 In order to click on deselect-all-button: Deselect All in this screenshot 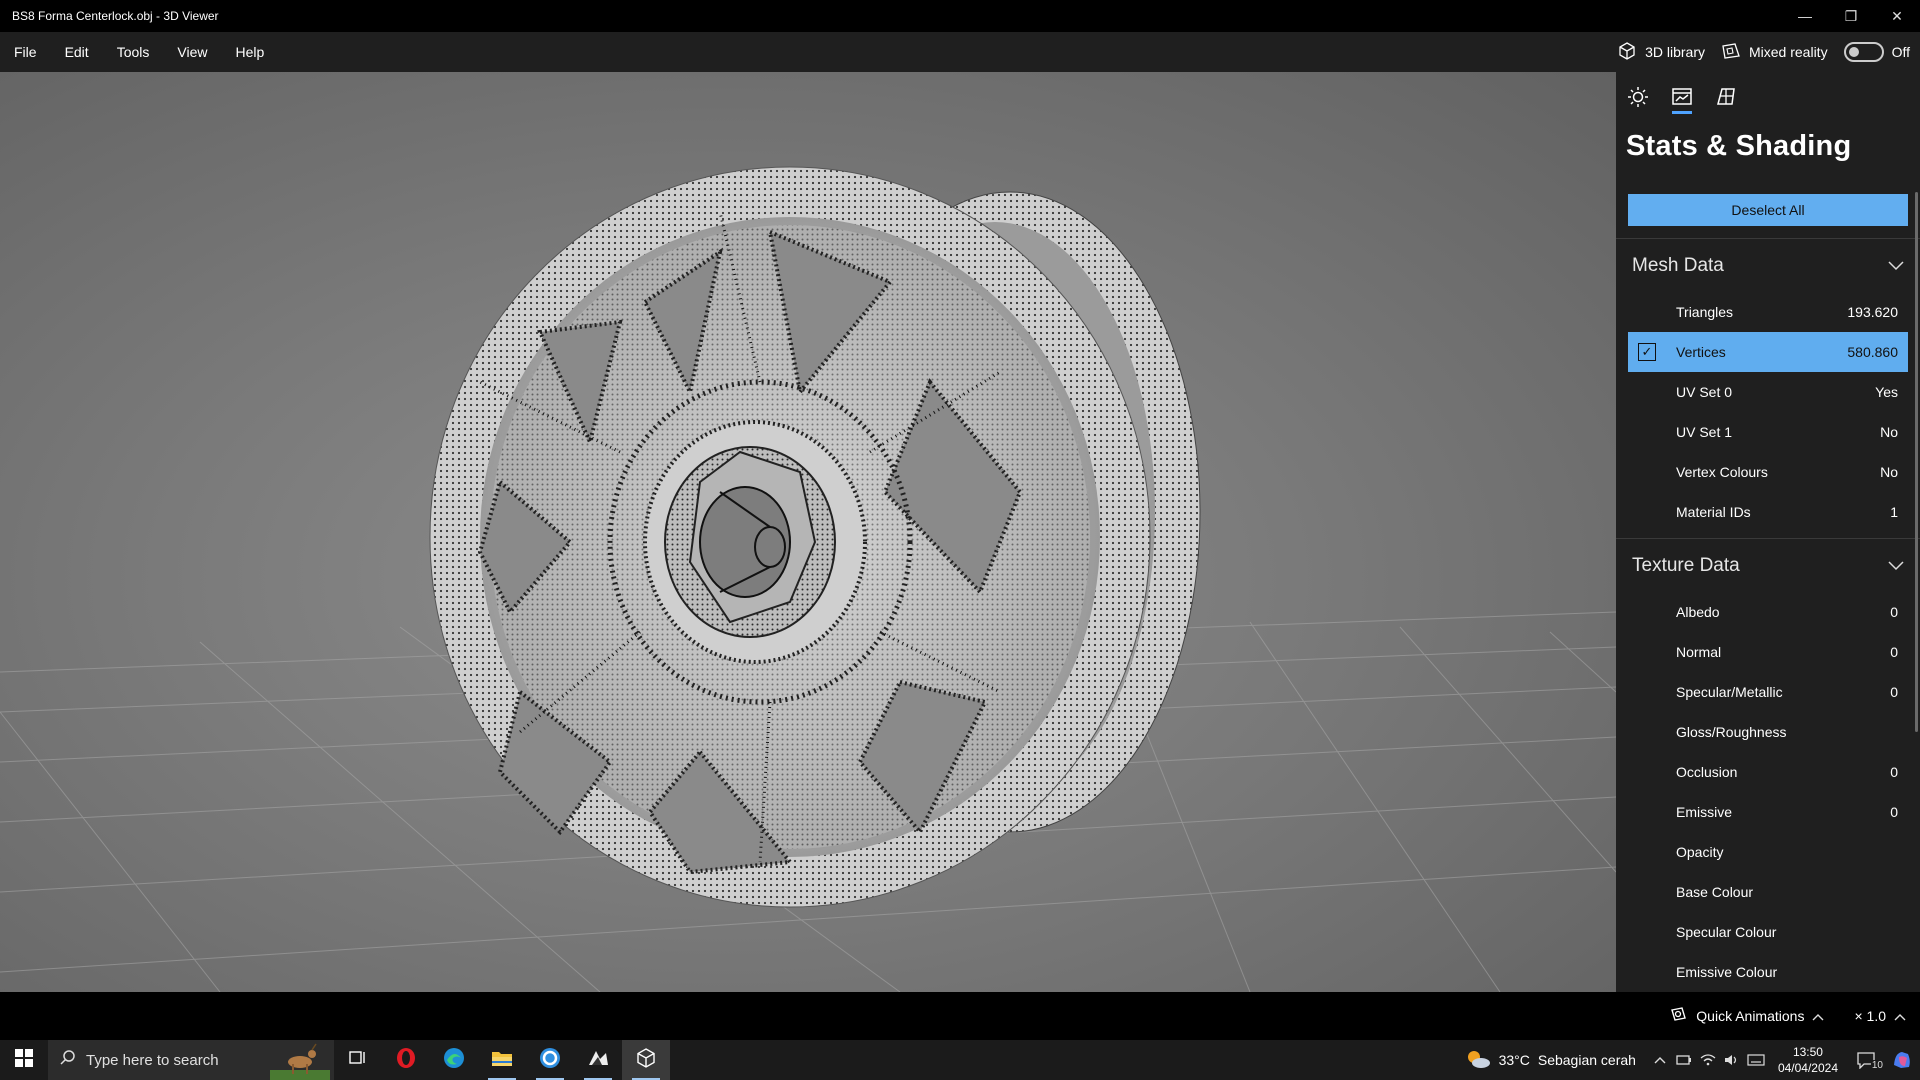, I will do `click(1768, 210)`.